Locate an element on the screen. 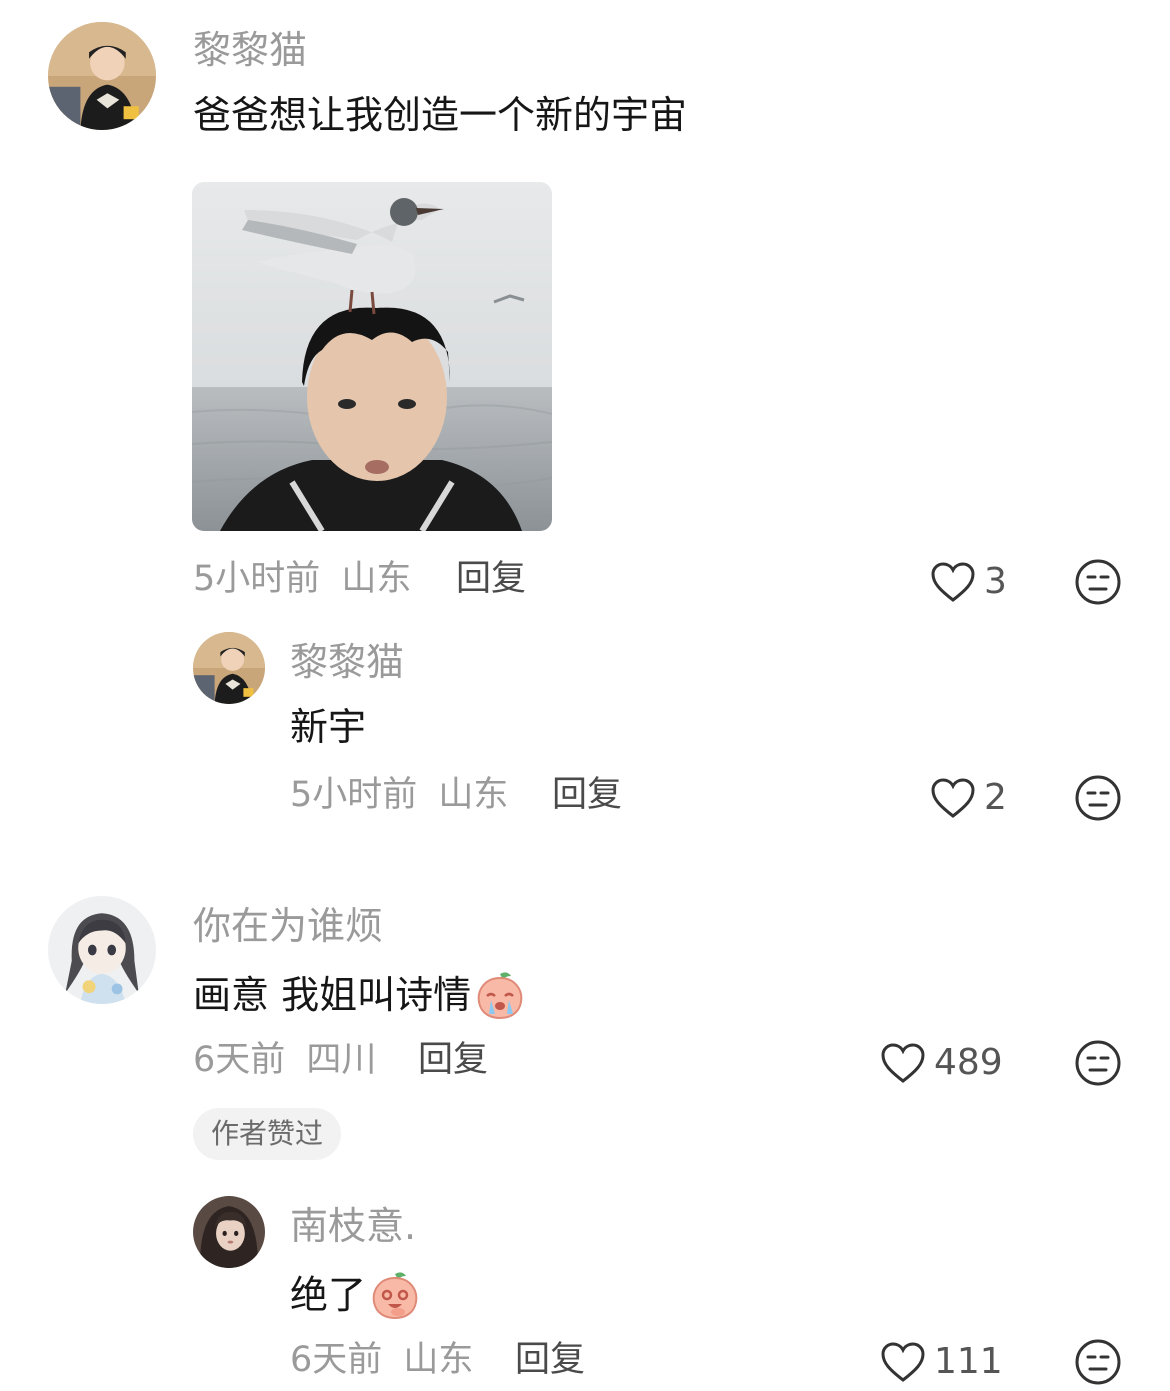  like-button: 111 is located at coordinates (941, 1362).